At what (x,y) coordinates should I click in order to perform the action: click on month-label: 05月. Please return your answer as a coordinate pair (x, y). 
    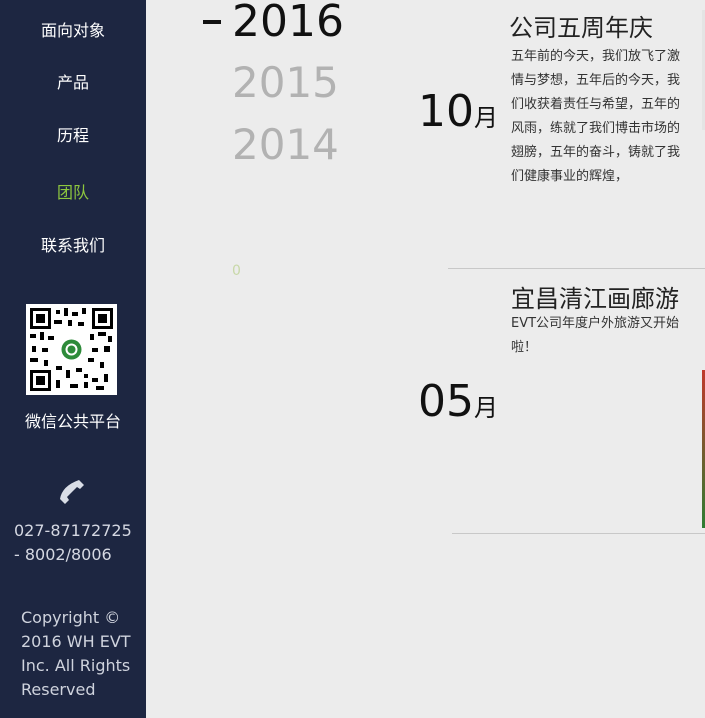
    Looking at the image, I should click on (458, 401).